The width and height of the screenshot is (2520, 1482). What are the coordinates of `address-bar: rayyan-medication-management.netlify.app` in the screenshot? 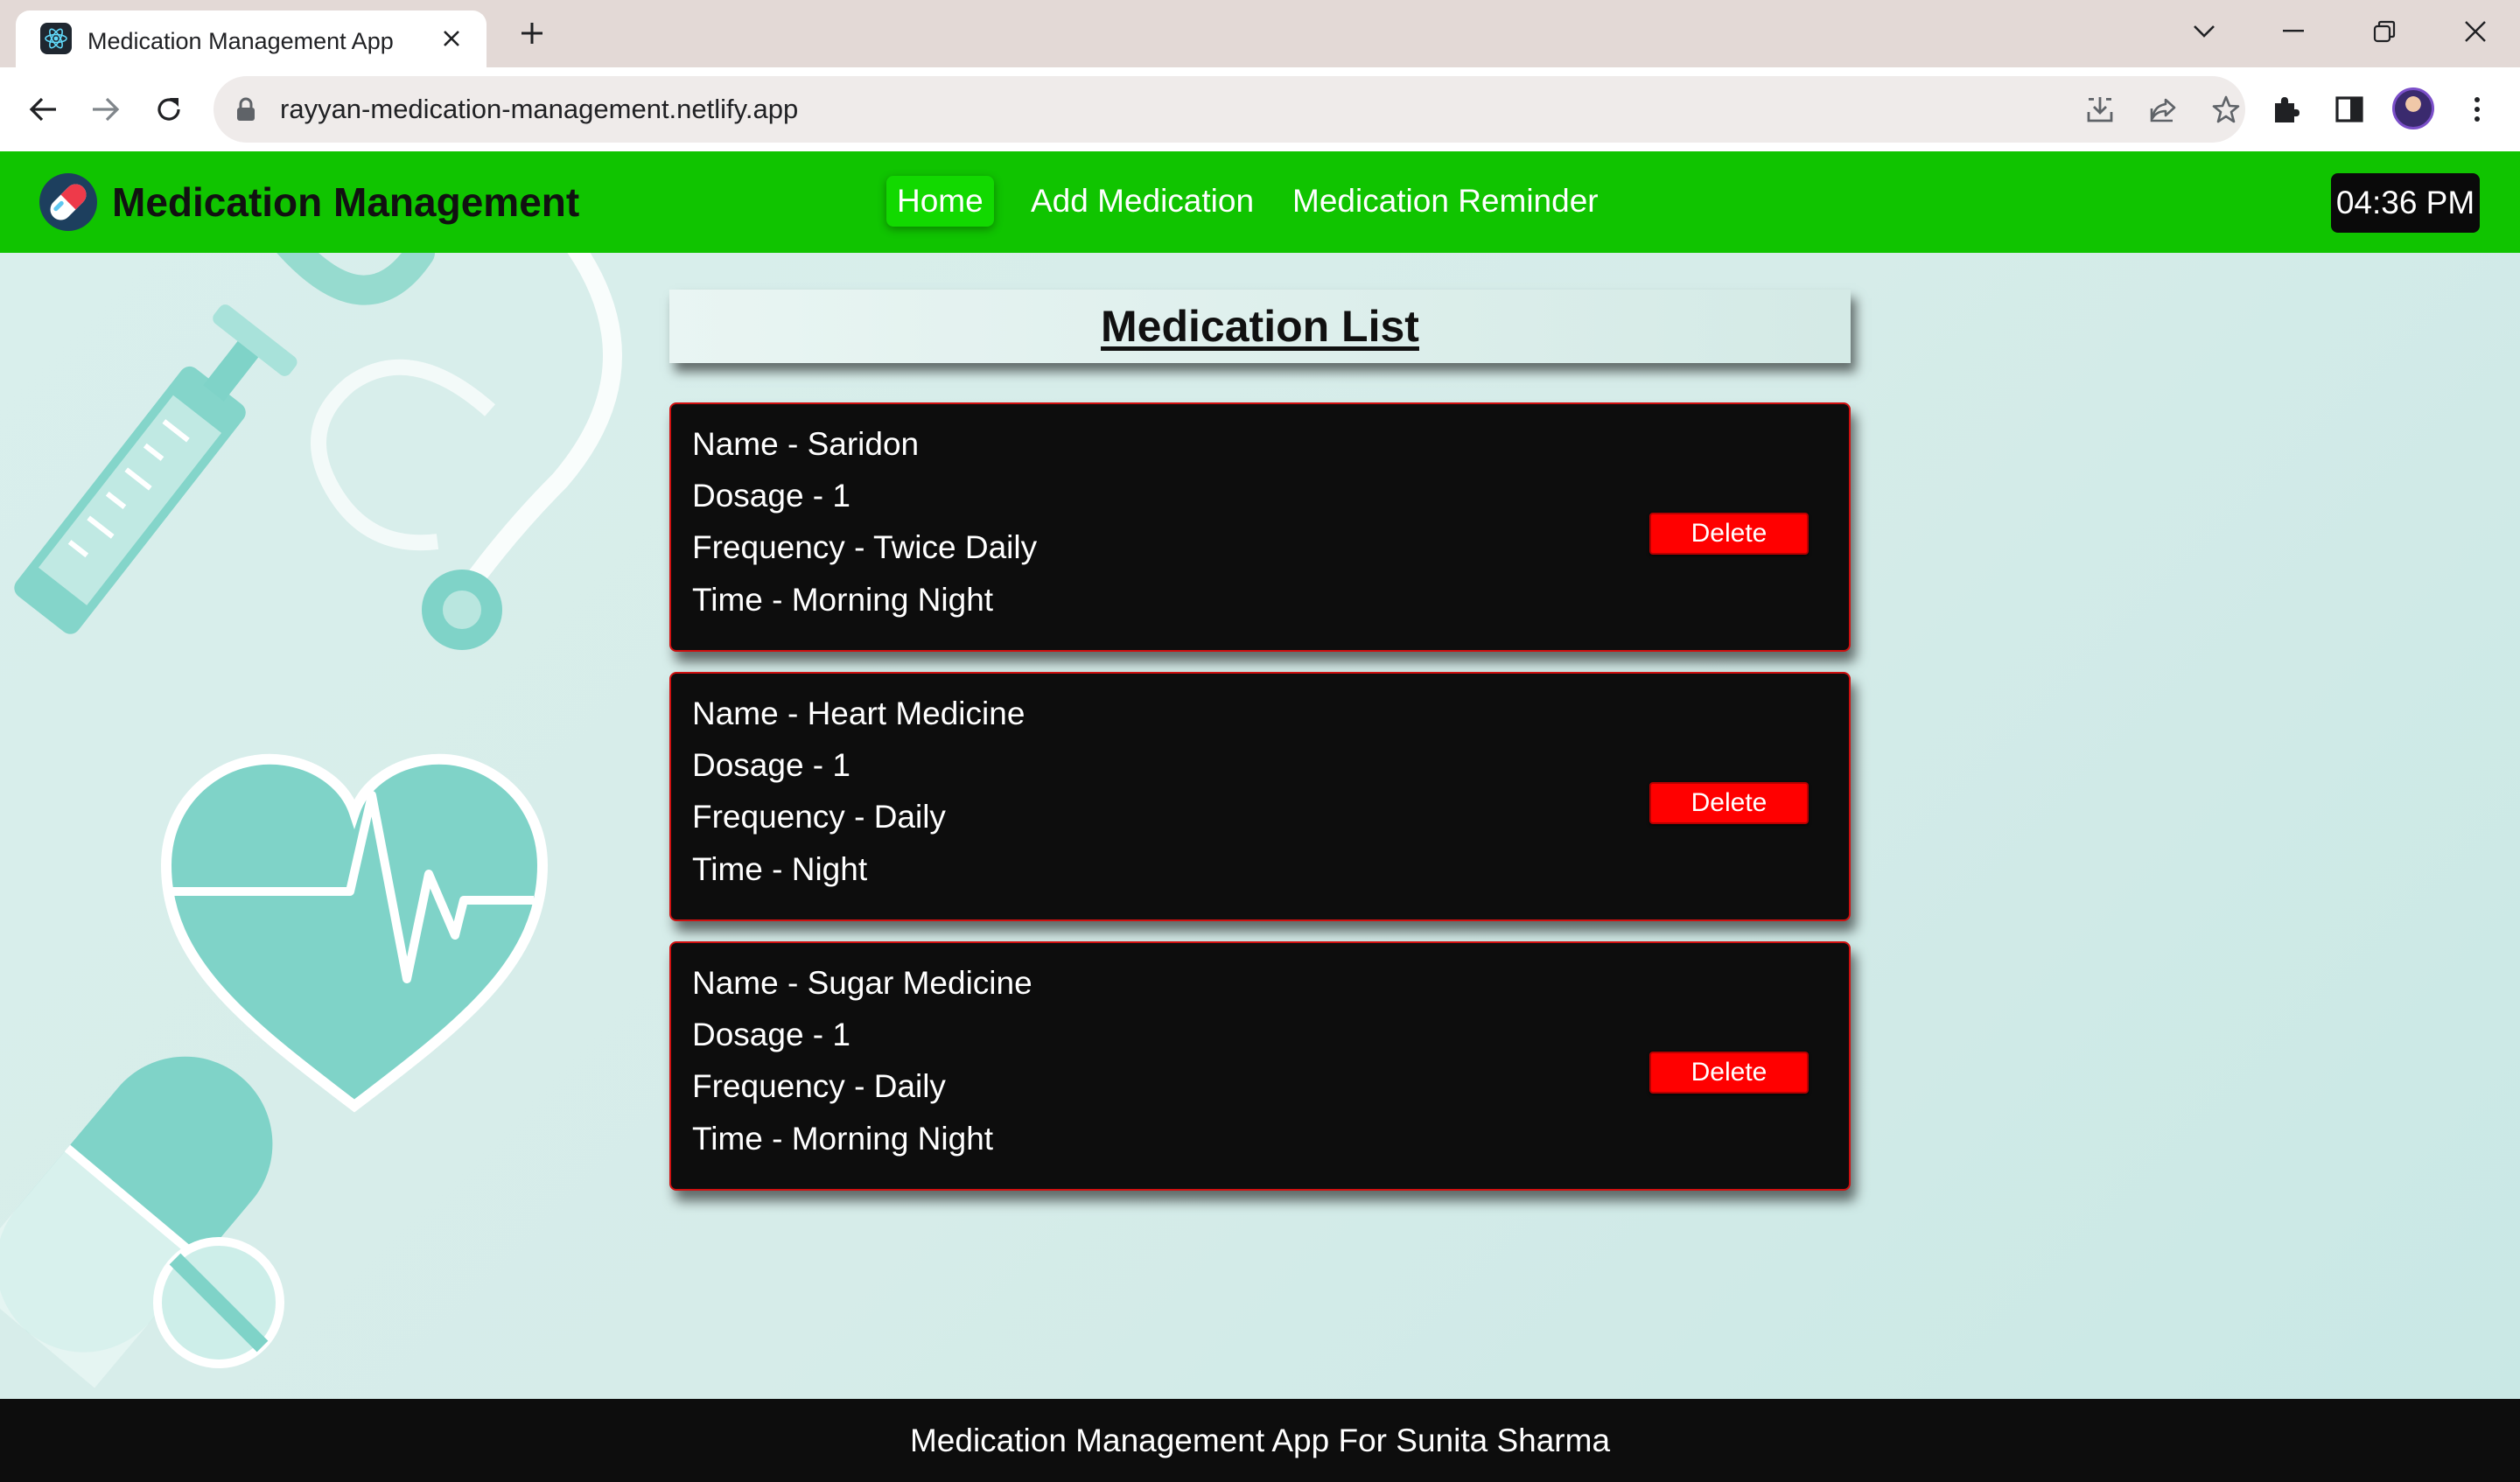 It's located at (1229, 109).